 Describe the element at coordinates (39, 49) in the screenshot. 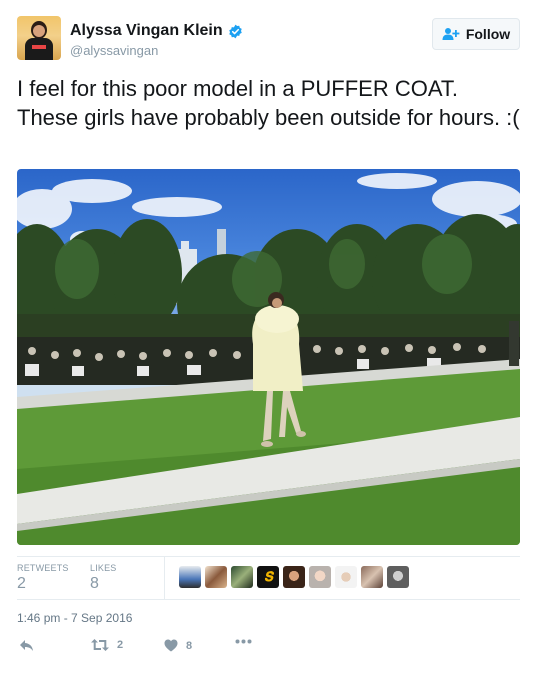

I see `avatar-shirt` at that location.